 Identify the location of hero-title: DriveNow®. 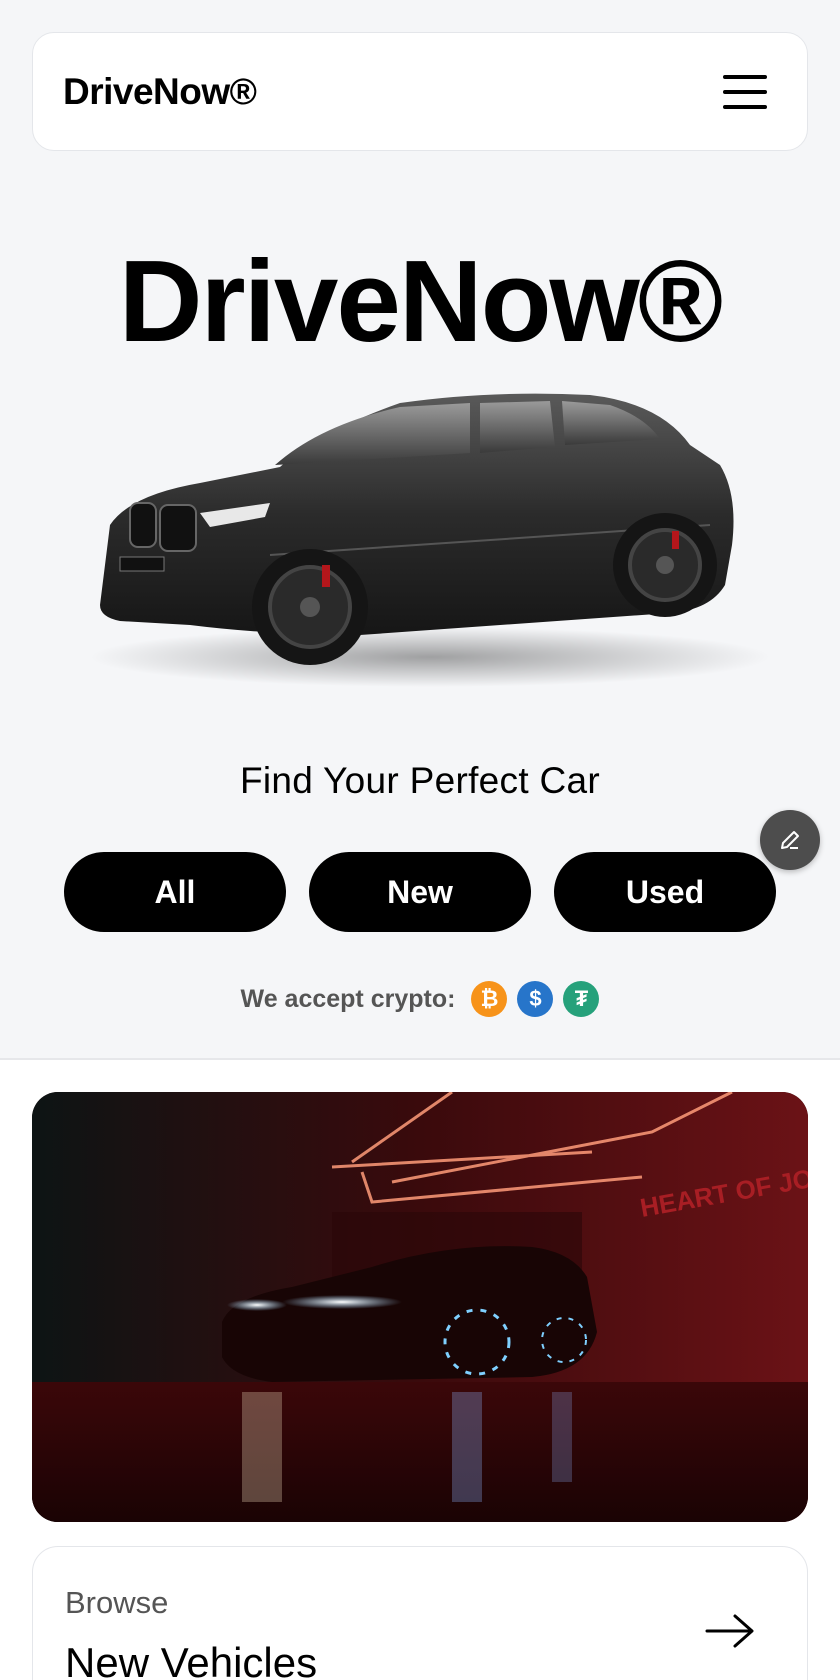
(421, 301).